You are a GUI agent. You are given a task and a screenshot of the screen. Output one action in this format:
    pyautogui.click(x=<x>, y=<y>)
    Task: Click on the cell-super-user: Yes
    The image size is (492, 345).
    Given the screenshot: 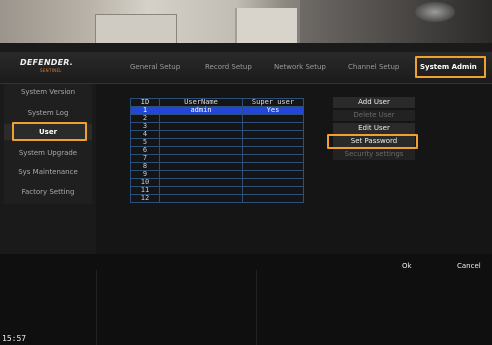 What is the action you would take?
    pyautogui.click(x=273, y=110)
    